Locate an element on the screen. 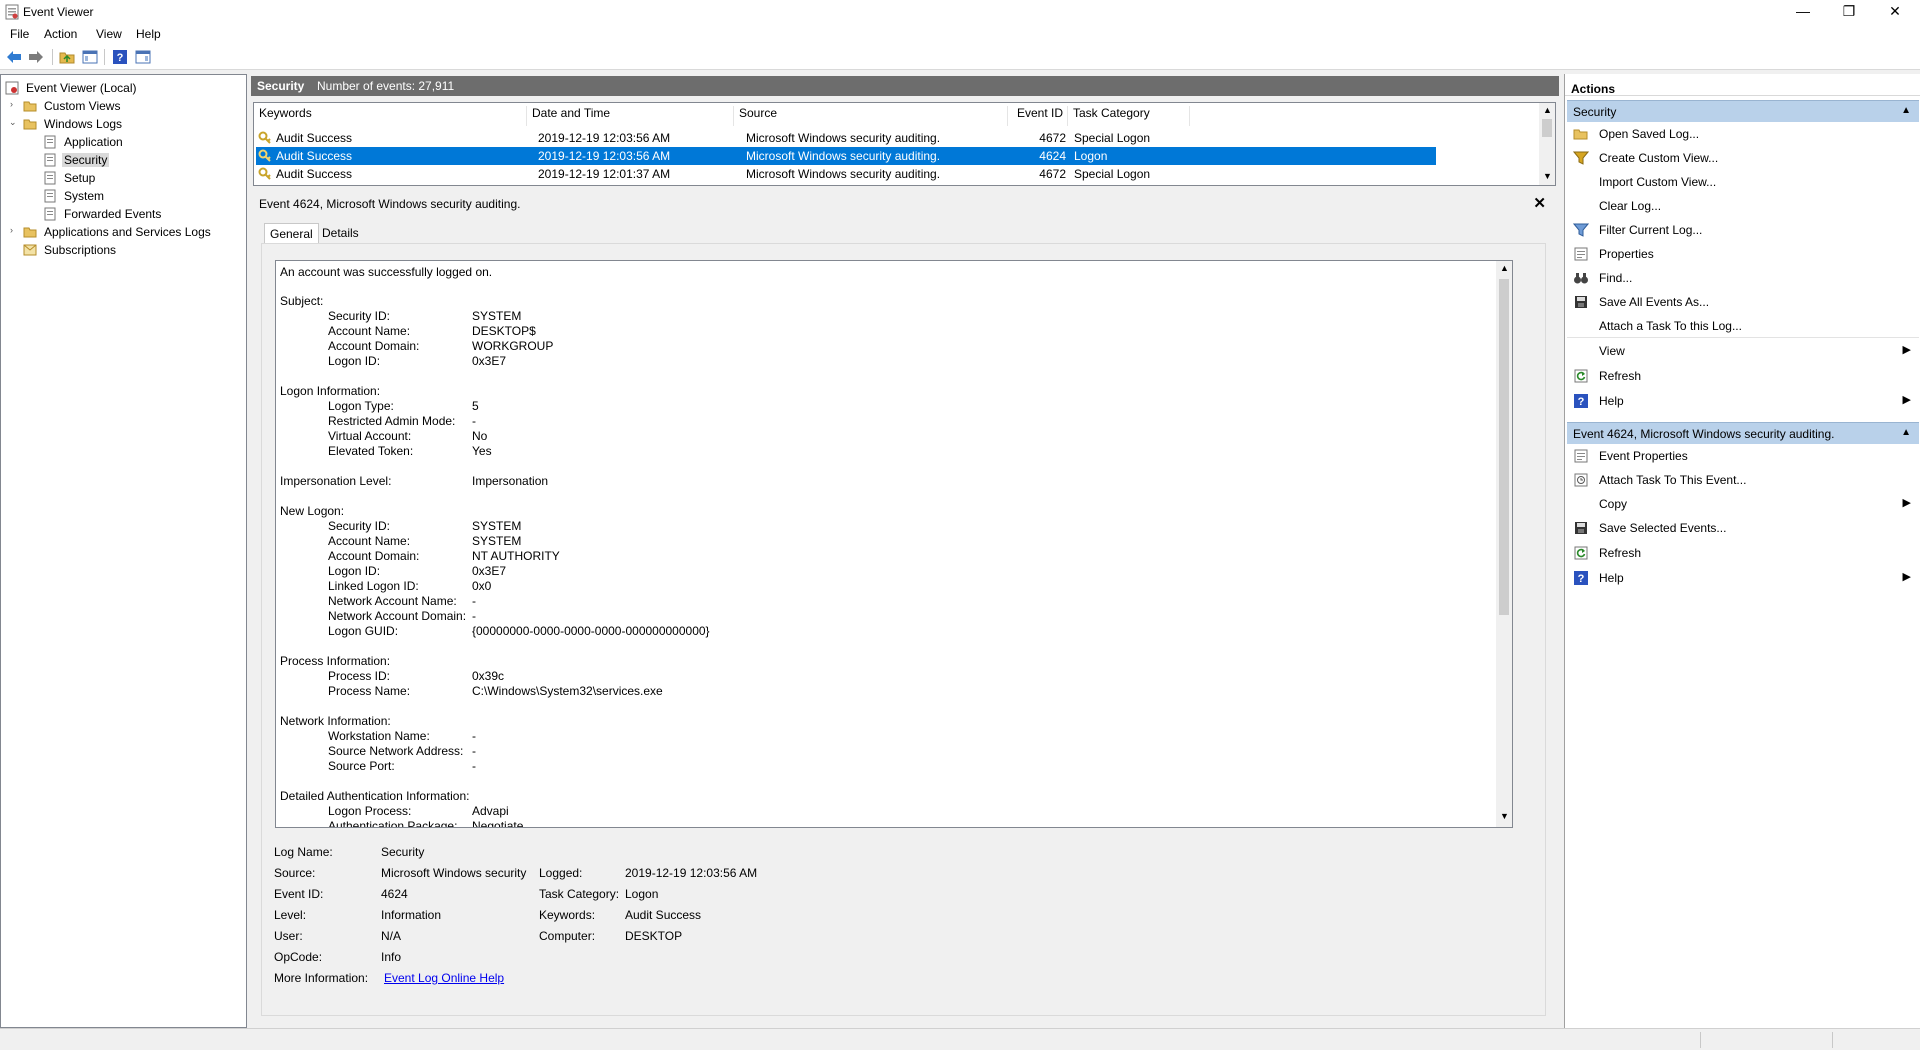 Image resolution: width=1920 pixels, height=1050 pixels. show-hide-action-pane-icon is located at coordinates (143, 57).